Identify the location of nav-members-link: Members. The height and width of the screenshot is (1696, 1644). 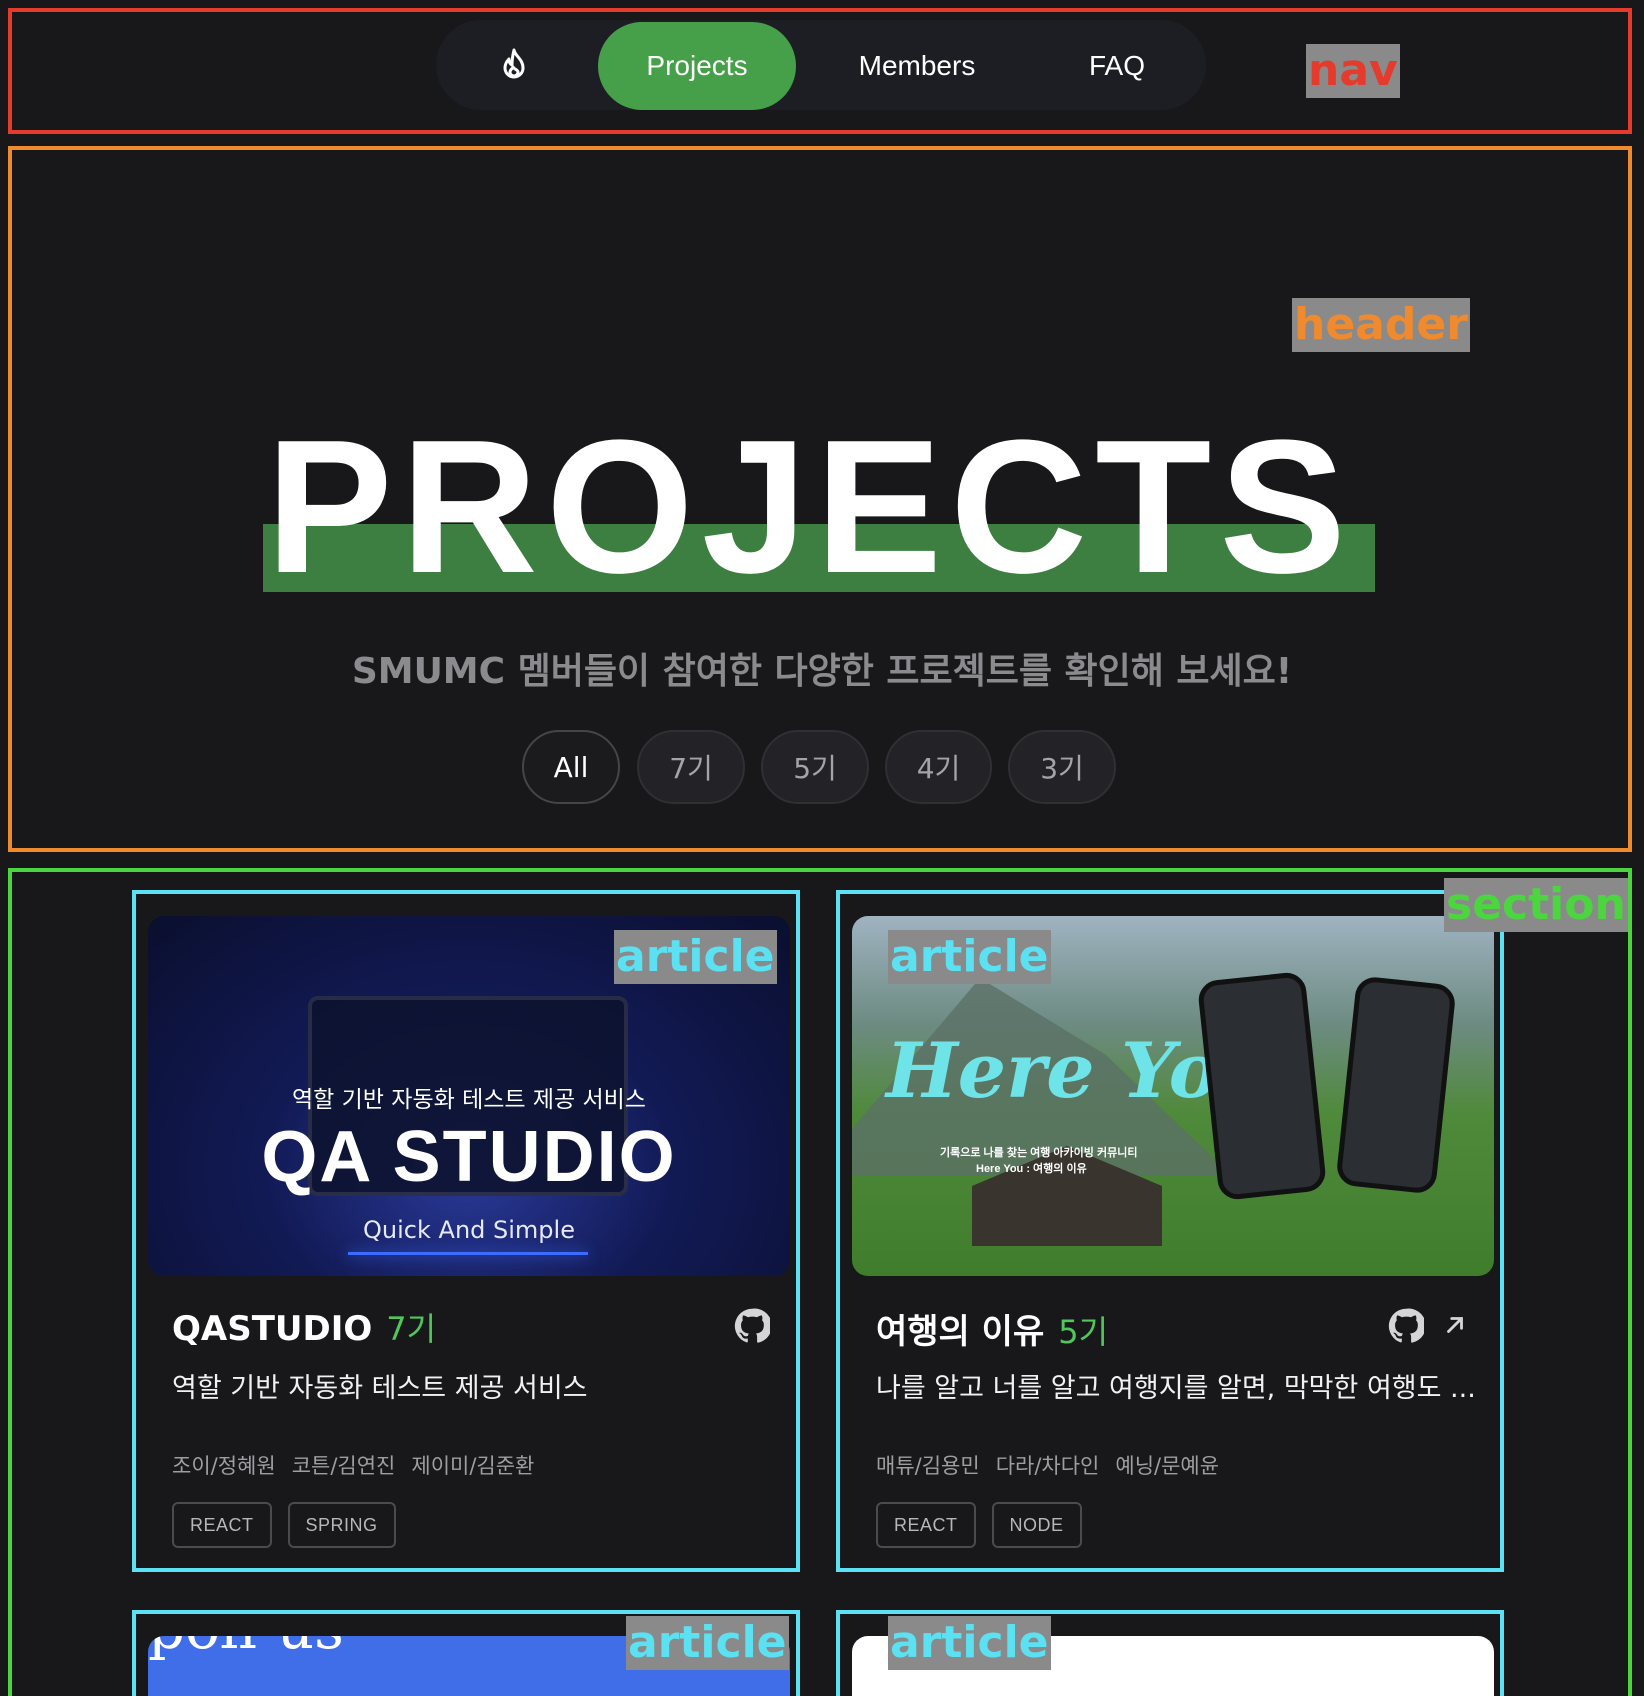
(917, 66).